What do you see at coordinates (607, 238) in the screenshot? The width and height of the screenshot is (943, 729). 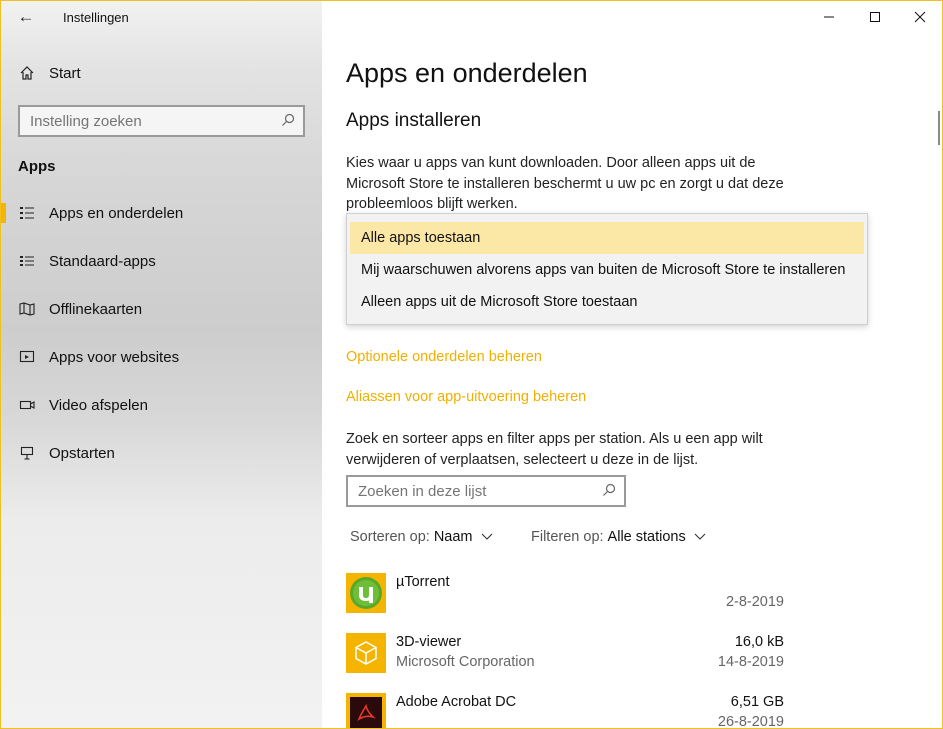 I see `dropdown-option-allow-all: Alle apps toestaan` at bounding box center [607, 238].